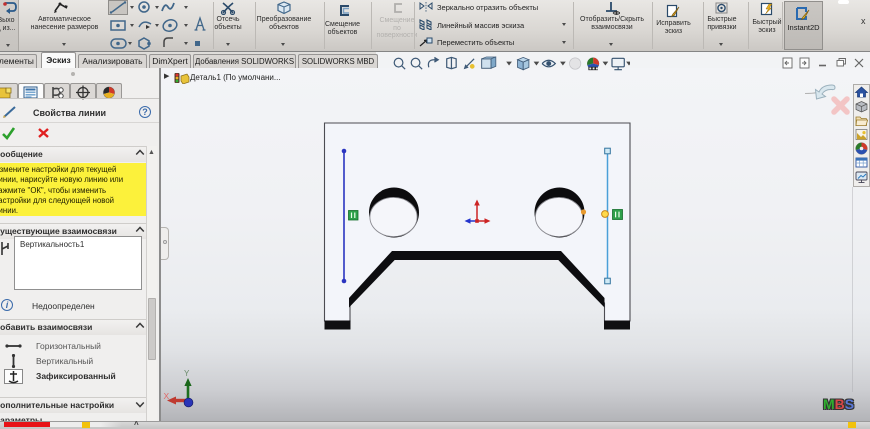  I want to click on svg-text: Y, so click(187, 373).